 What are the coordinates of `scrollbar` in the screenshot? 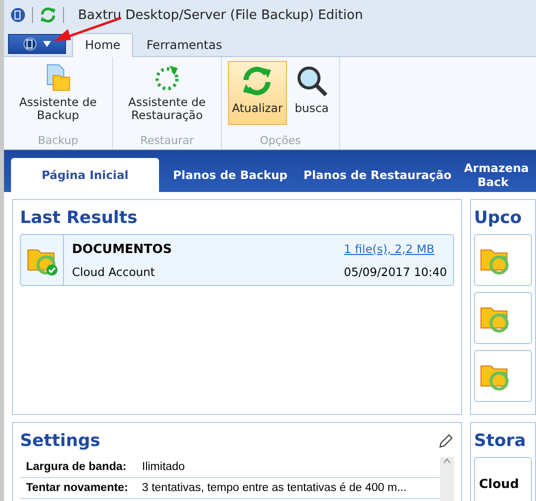 It's located at (447, 479).